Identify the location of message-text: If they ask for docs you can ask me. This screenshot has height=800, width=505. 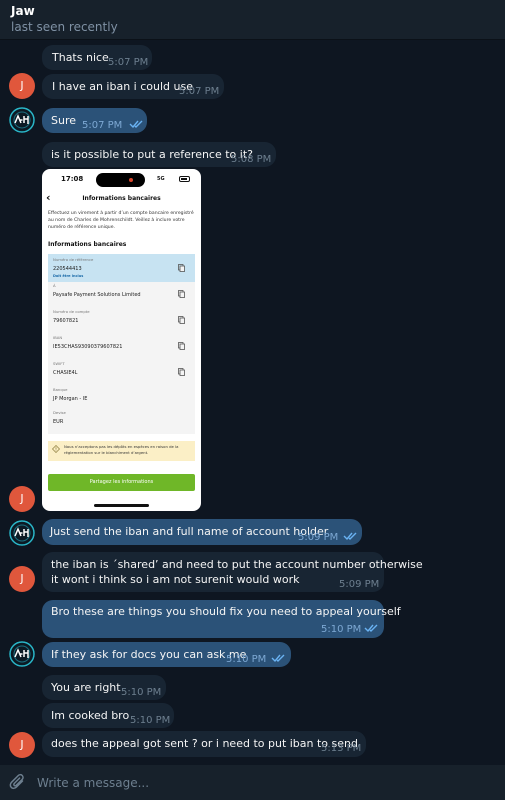
(149, 654).